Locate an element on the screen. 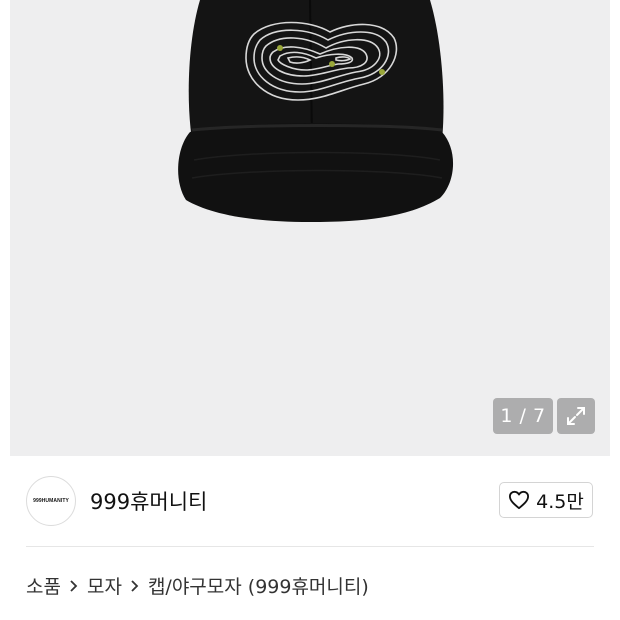 This screenshot has width=620, height=620. brand-logo-text: 999HUMANITY is located at coordinates (51, 501).